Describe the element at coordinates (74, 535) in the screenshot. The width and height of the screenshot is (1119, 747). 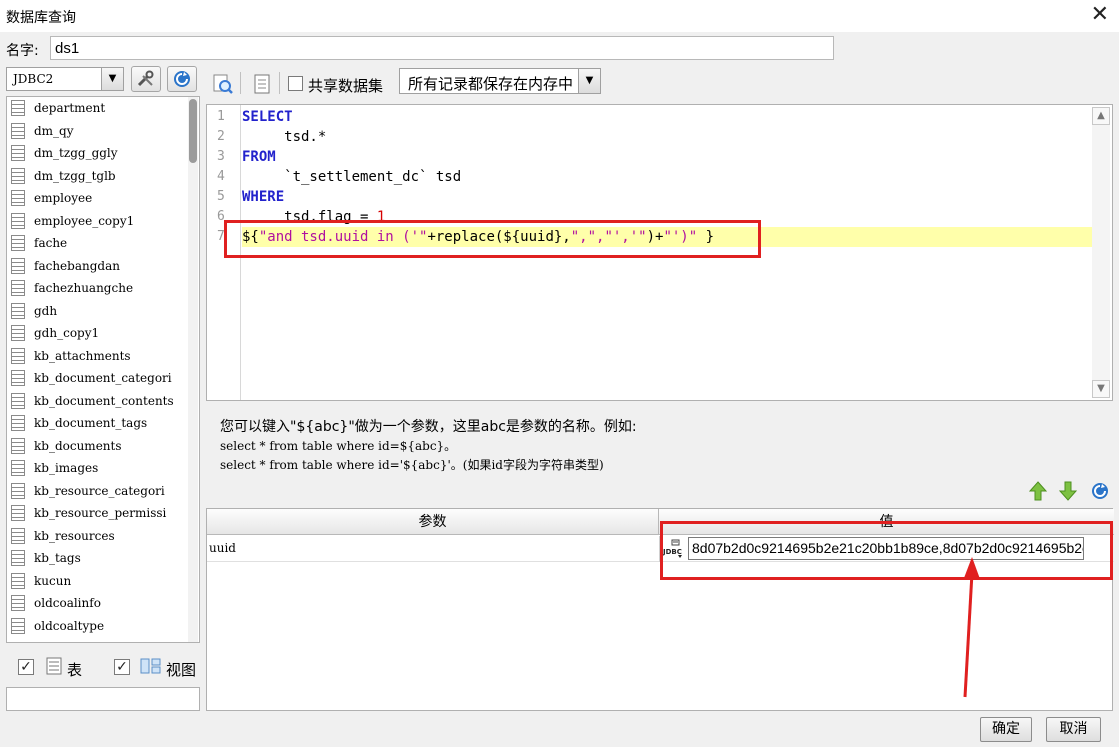
I see `tree-item-label: kb_resources` at that location.